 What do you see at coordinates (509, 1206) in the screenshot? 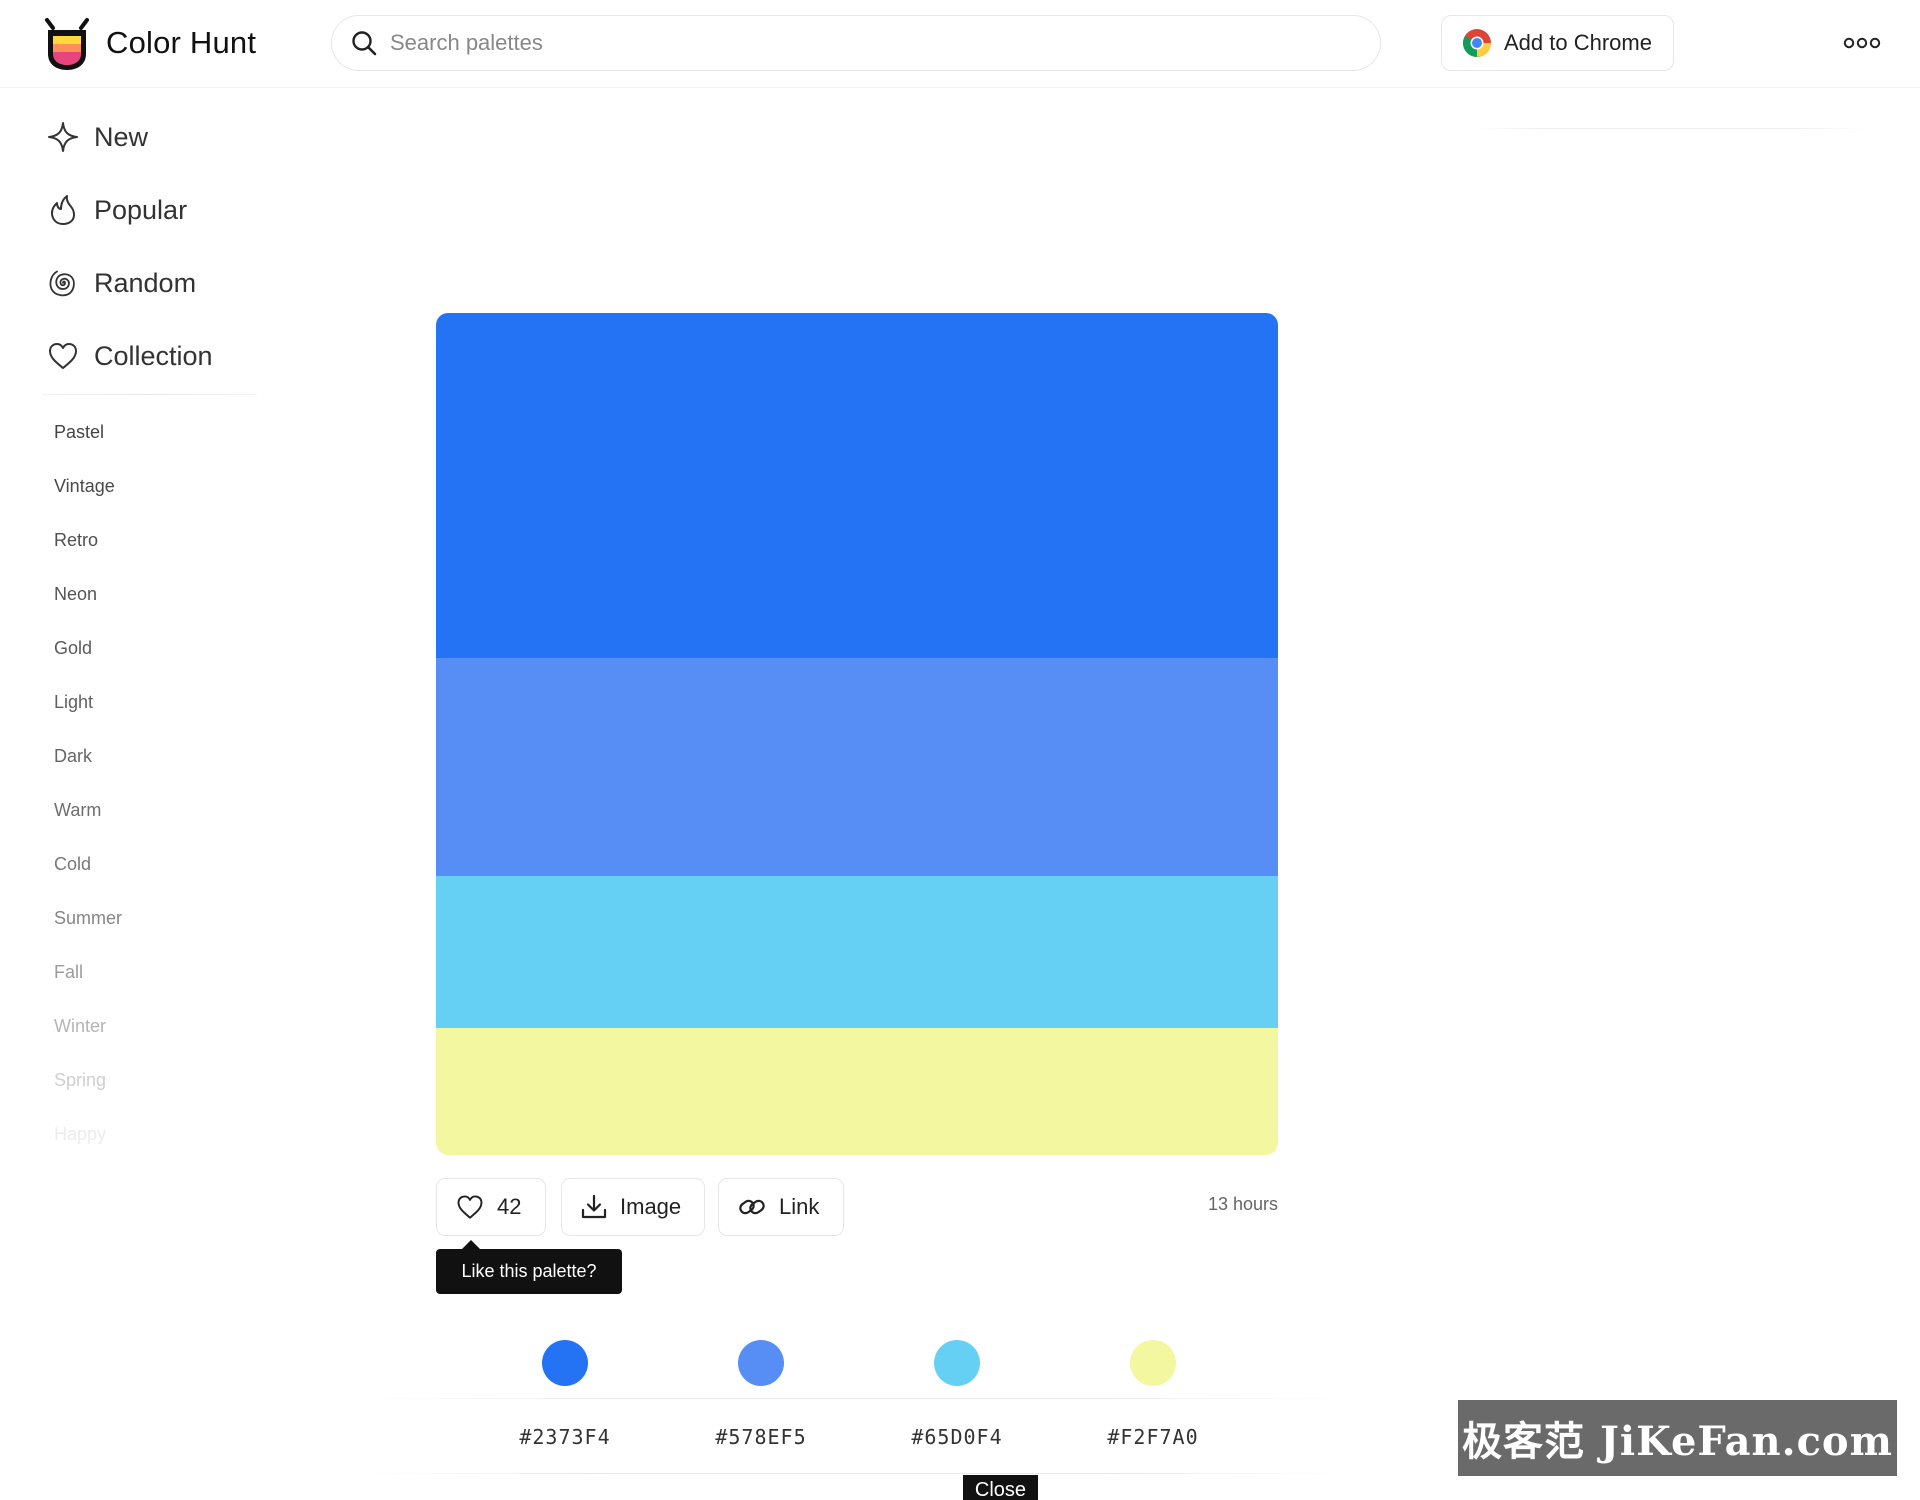
I see `like-count: 42` at bounding box center [509, 1206].